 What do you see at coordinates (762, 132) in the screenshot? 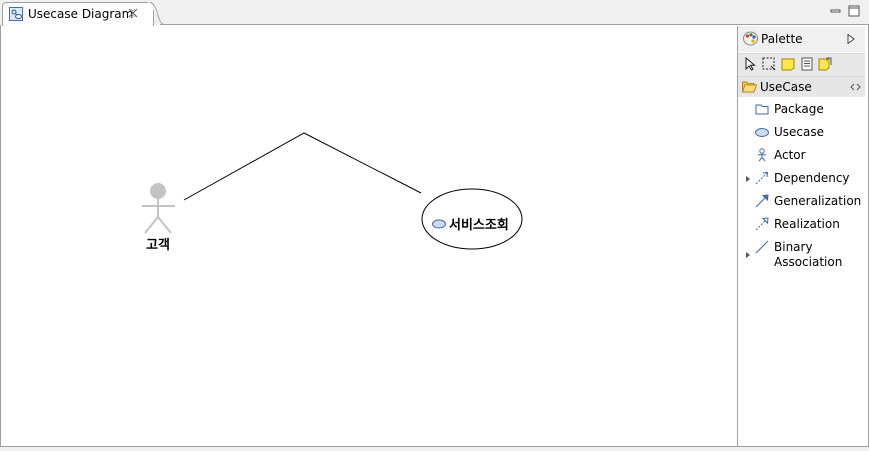
I see `usecase-icon` at bounding box center [762, 132].